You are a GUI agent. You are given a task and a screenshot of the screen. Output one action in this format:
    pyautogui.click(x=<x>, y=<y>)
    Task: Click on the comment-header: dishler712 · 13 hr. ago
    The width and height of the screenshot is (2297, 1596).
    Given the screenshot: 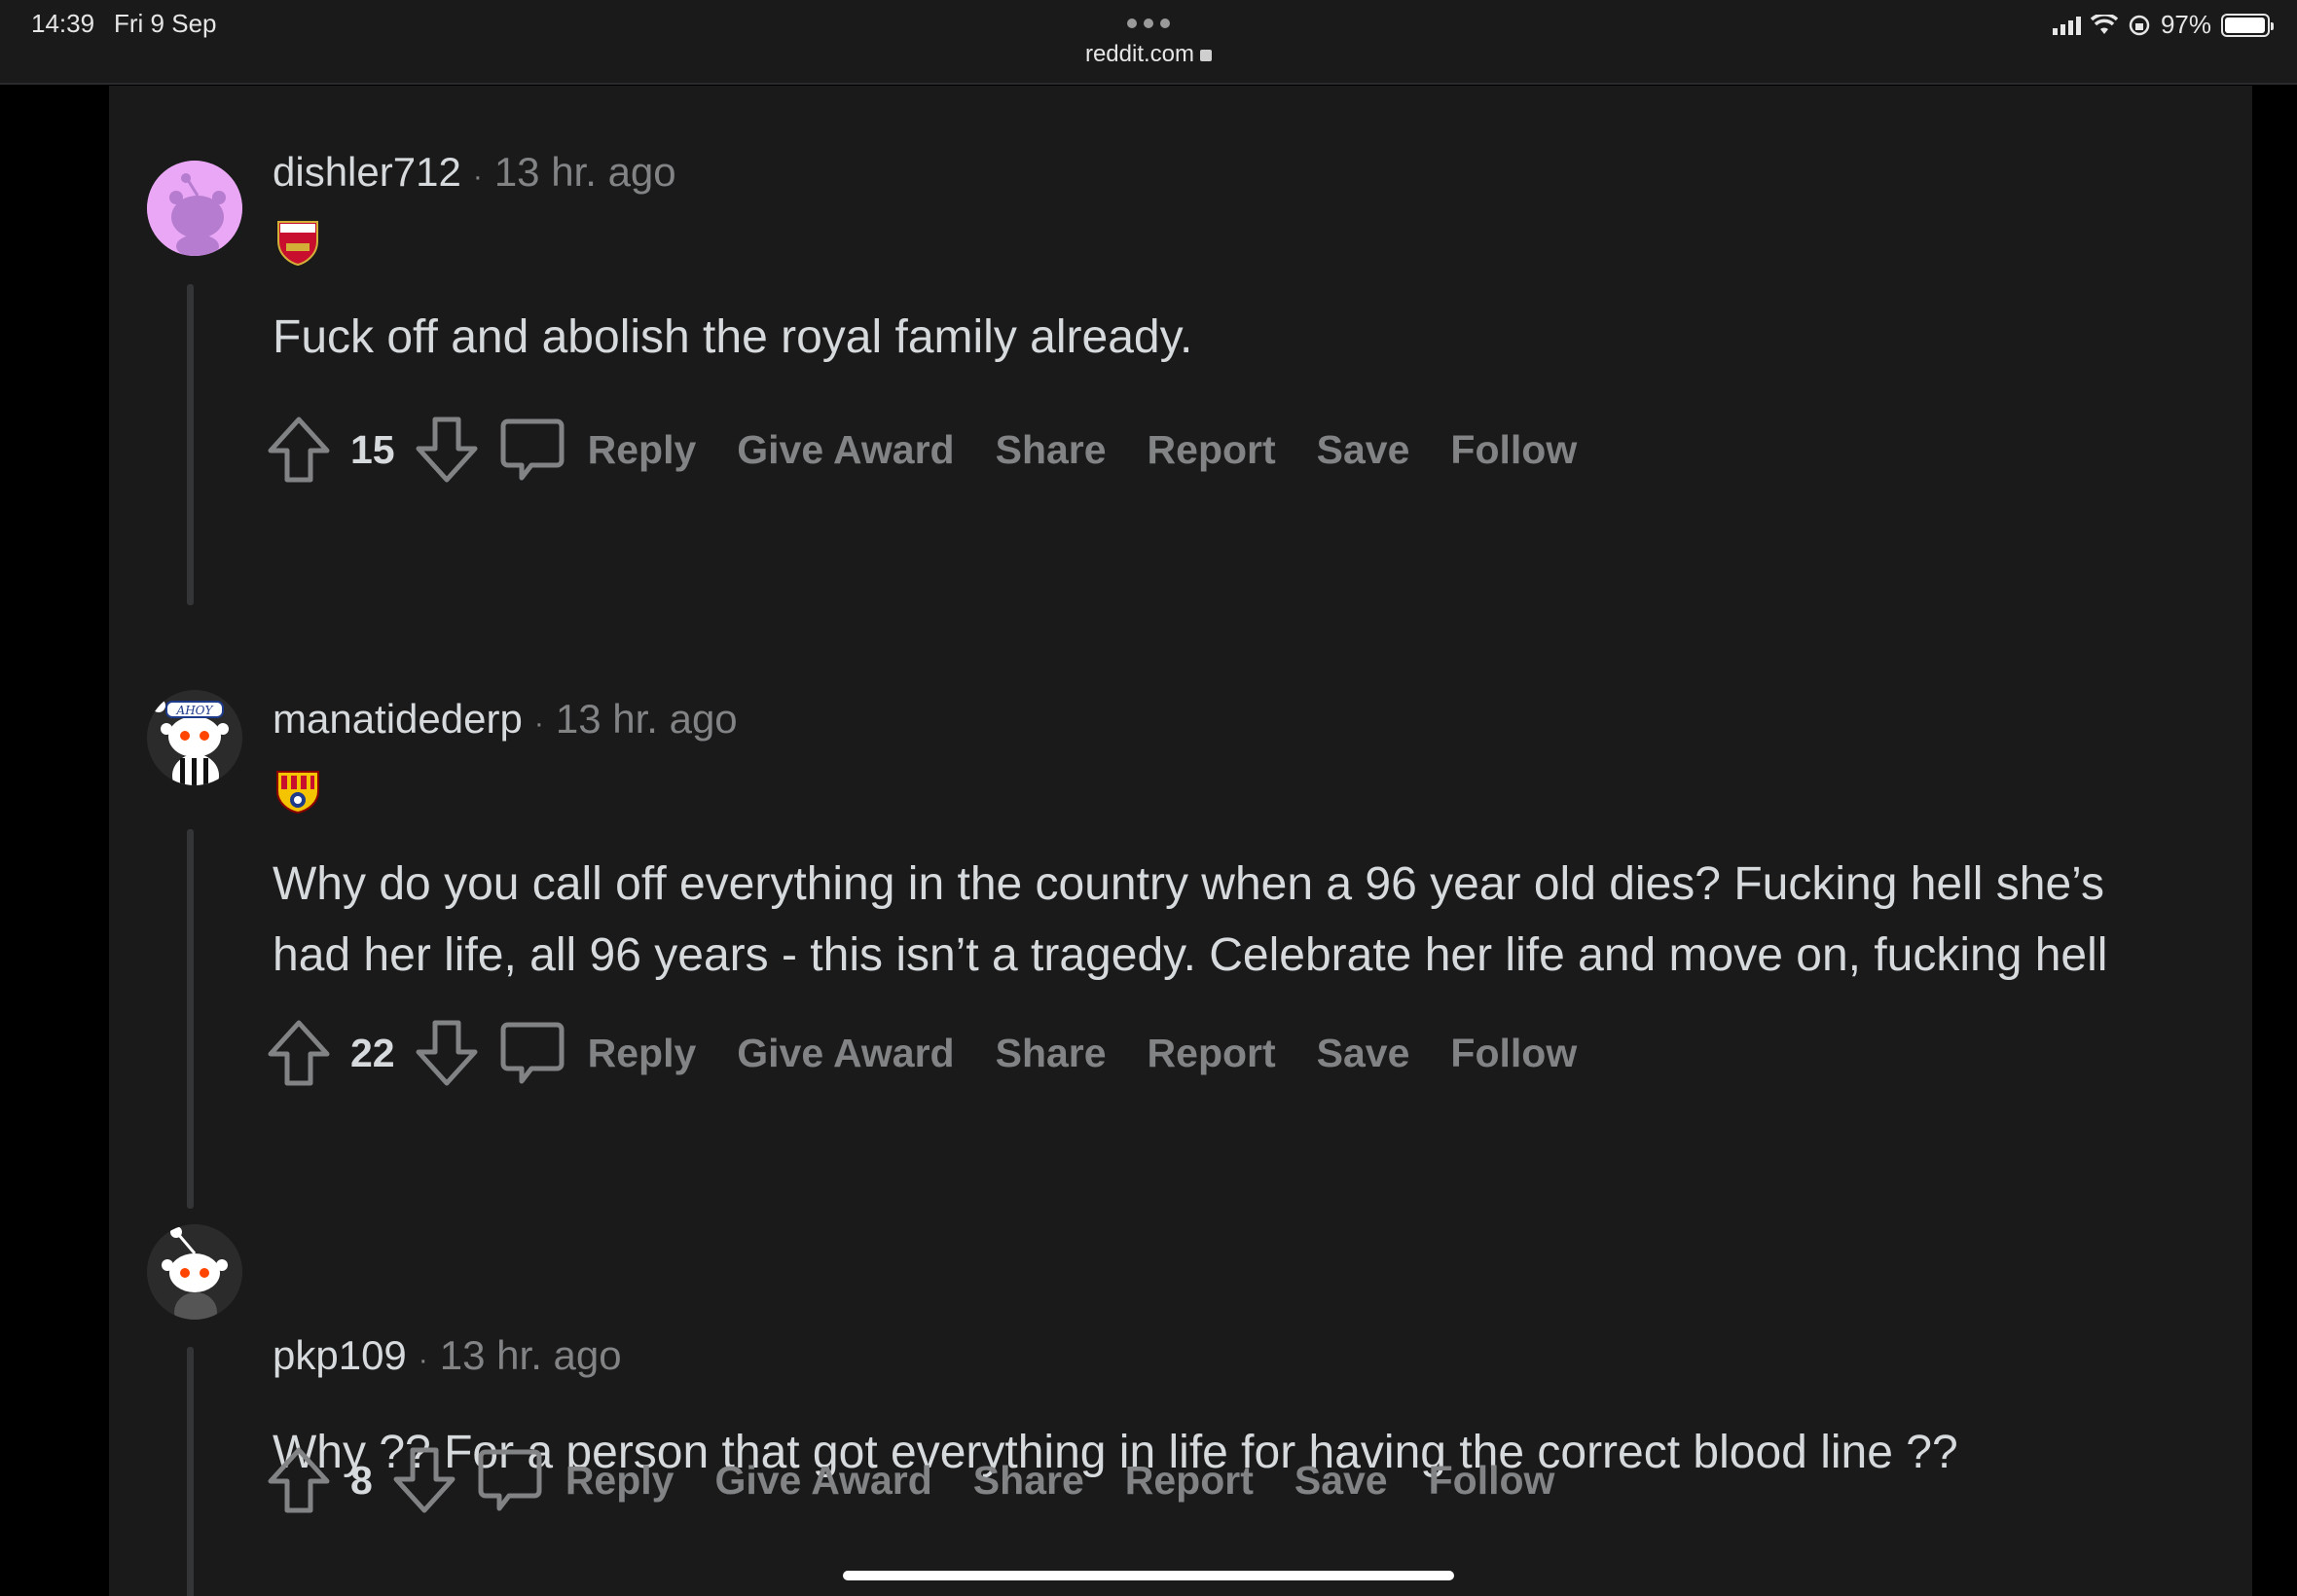 What is the action you would take?
    pyautogui.click(x=474, y=172)
    